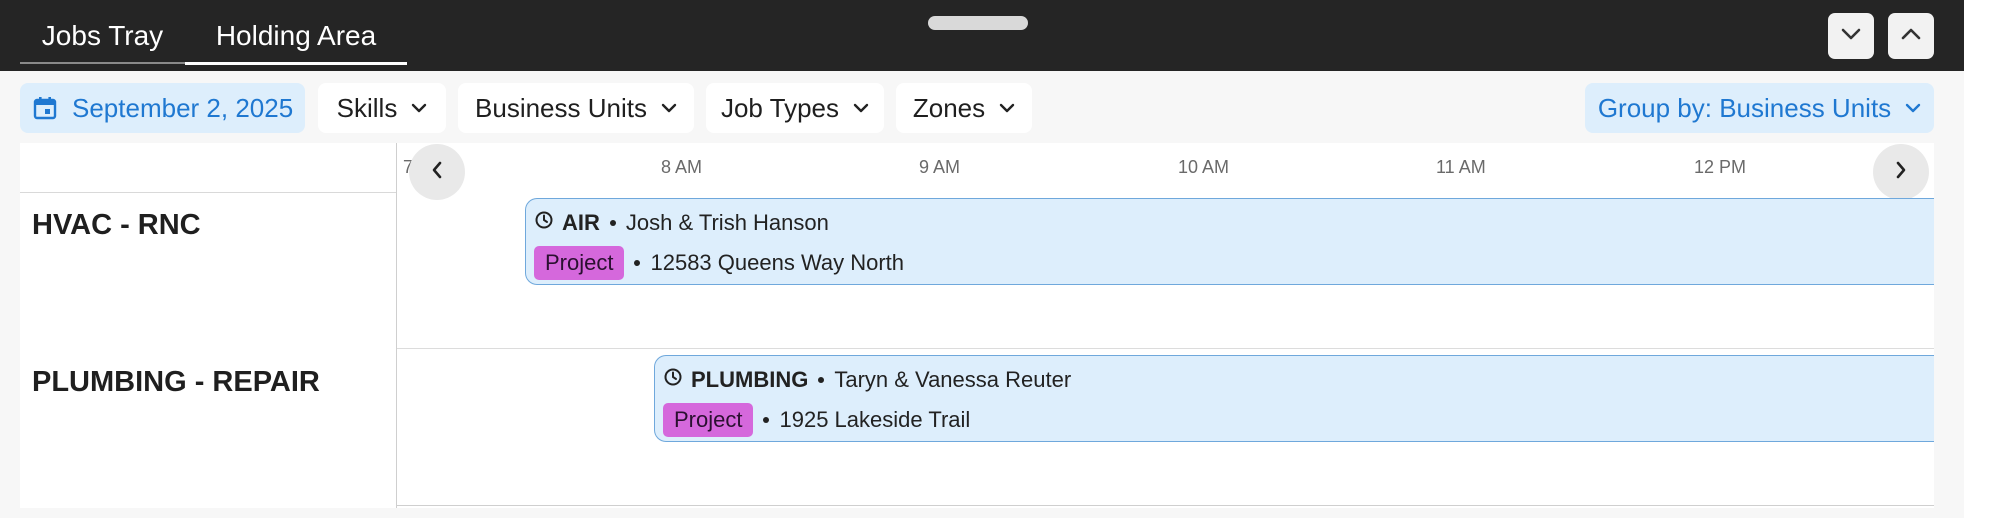 Image resolution: width=1999 pixels, height=518 pixels. I want to click on row-divider, so click(1165, 348).